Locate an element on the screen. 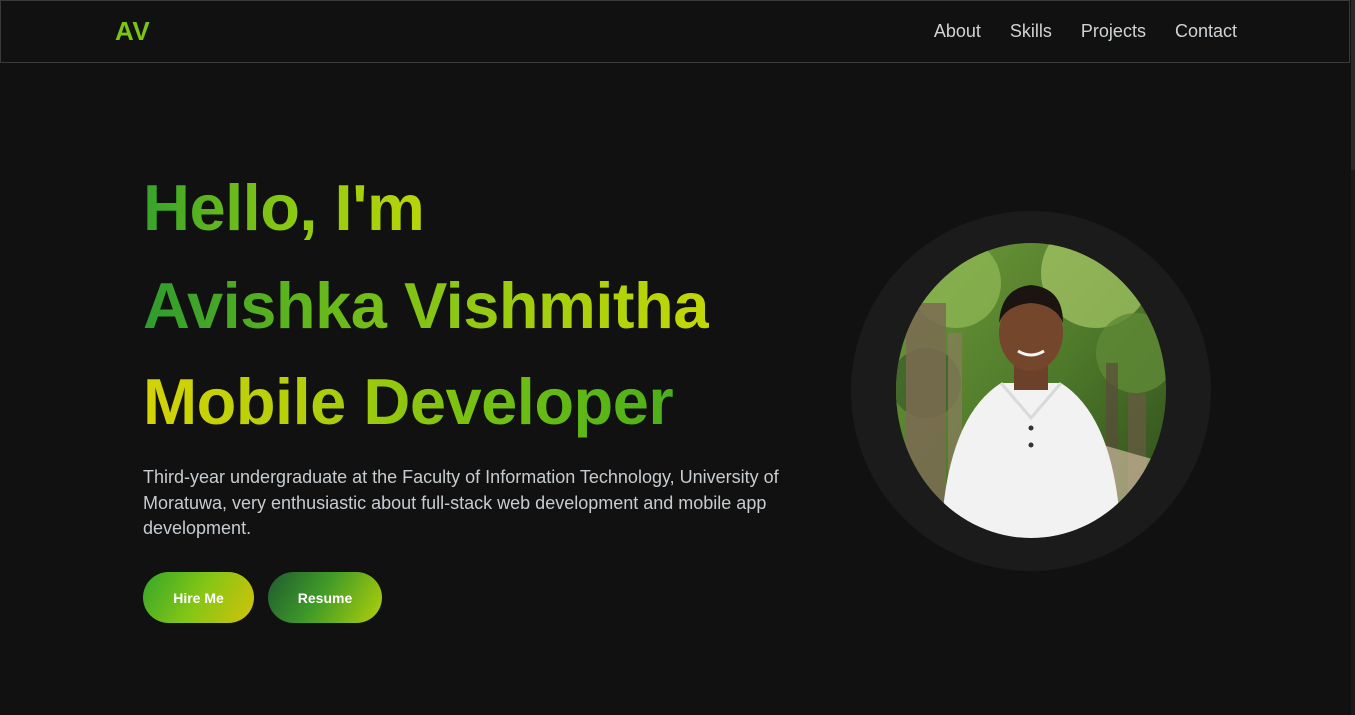 The height and width of the screenshot is (715, 1355). profile-photo is located at coordinates (1031, 390).